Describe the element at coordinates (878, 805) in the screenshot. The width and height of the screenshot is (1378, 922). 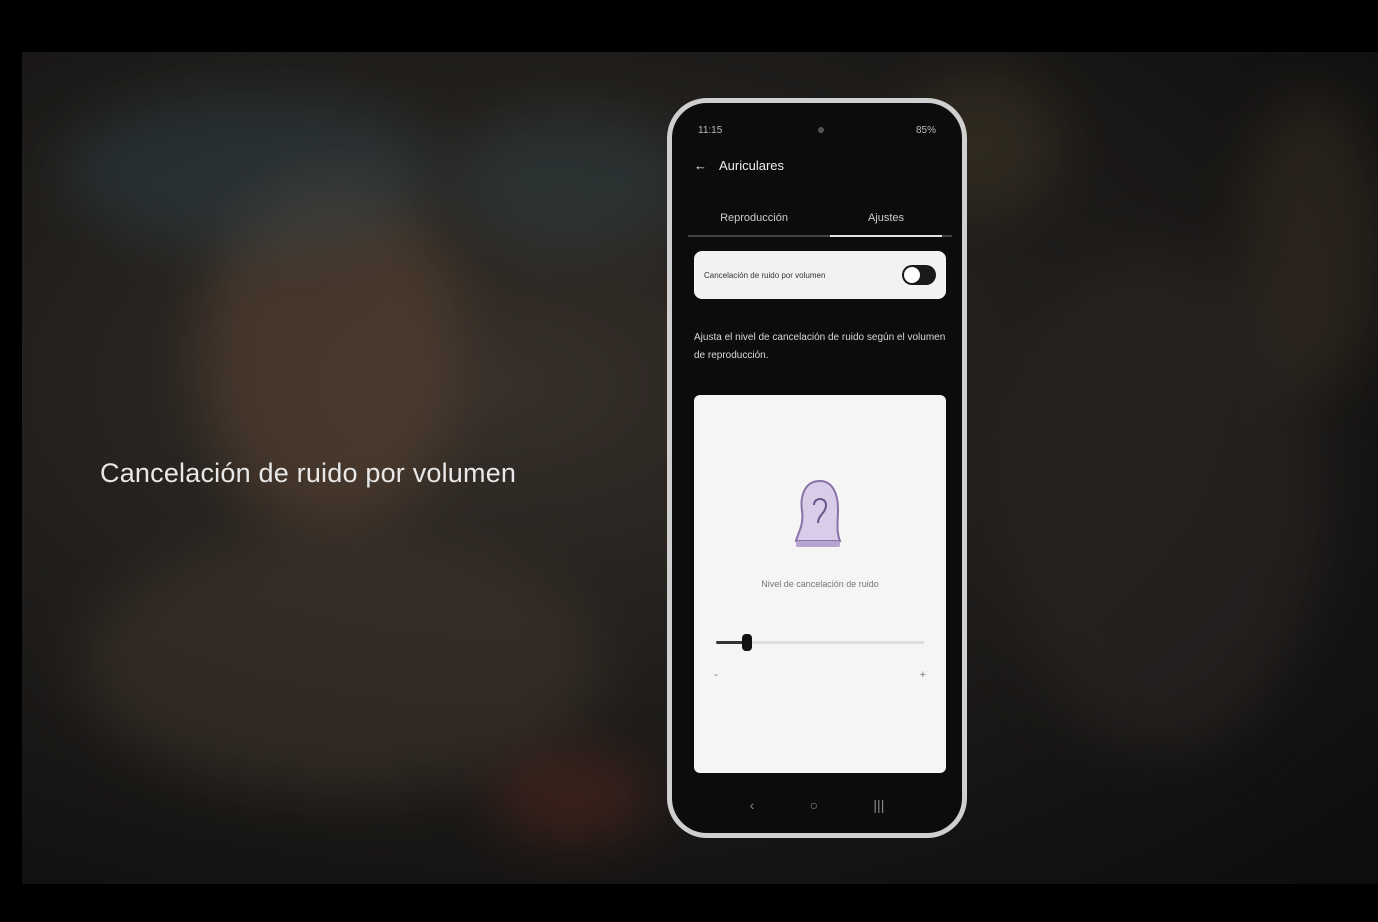
I see `nav-recents-icon: |||` at that location.